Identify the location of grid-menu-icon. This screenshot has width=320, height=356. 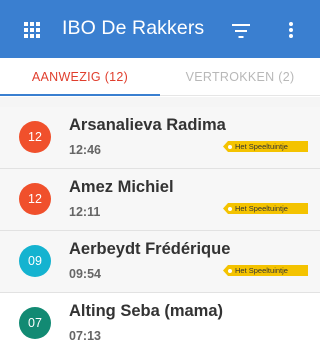
(32, 30).